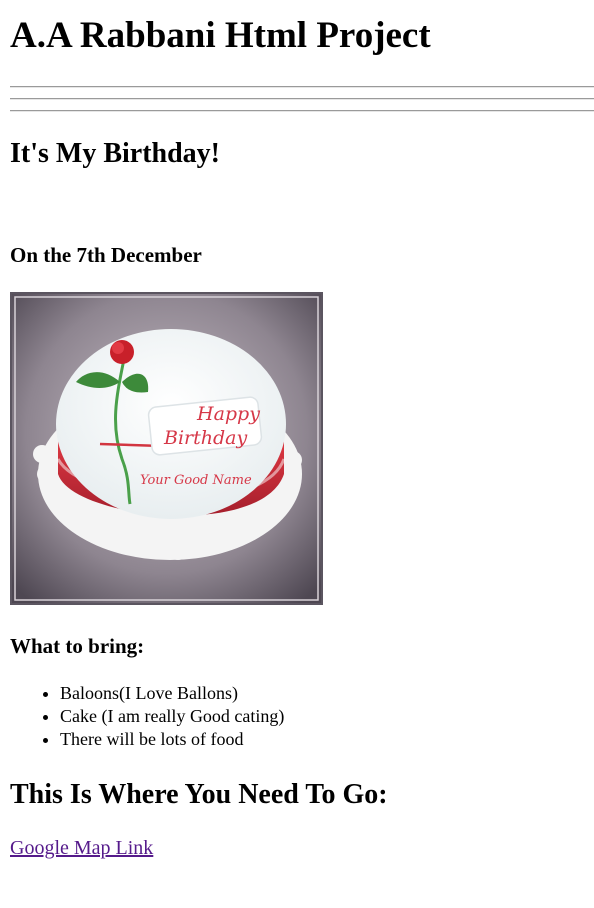 The width and height of the screenshot is (594, 908). Describe the element at coordinates (172, 716) in the screenshot. I see `list-item: Cake (I am really Good cating)` at that location.